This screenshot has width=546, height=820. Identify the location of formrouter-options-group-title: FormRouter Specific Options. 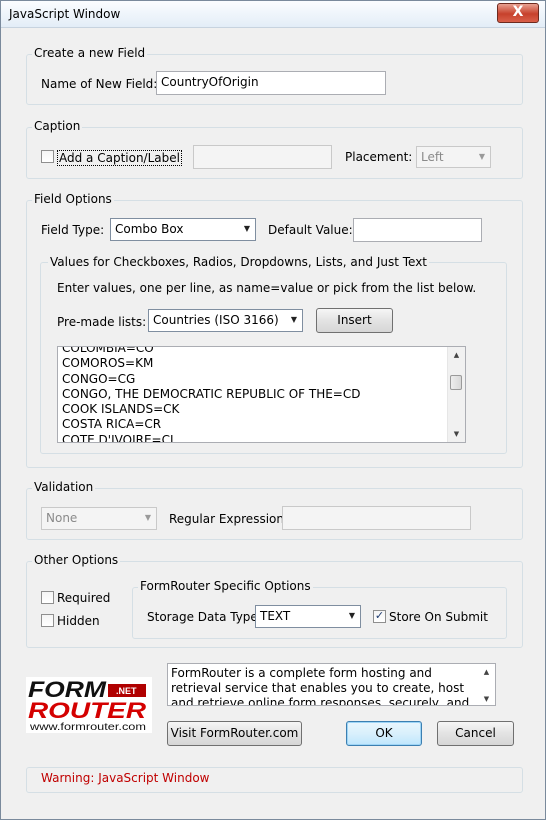
(225, 586).